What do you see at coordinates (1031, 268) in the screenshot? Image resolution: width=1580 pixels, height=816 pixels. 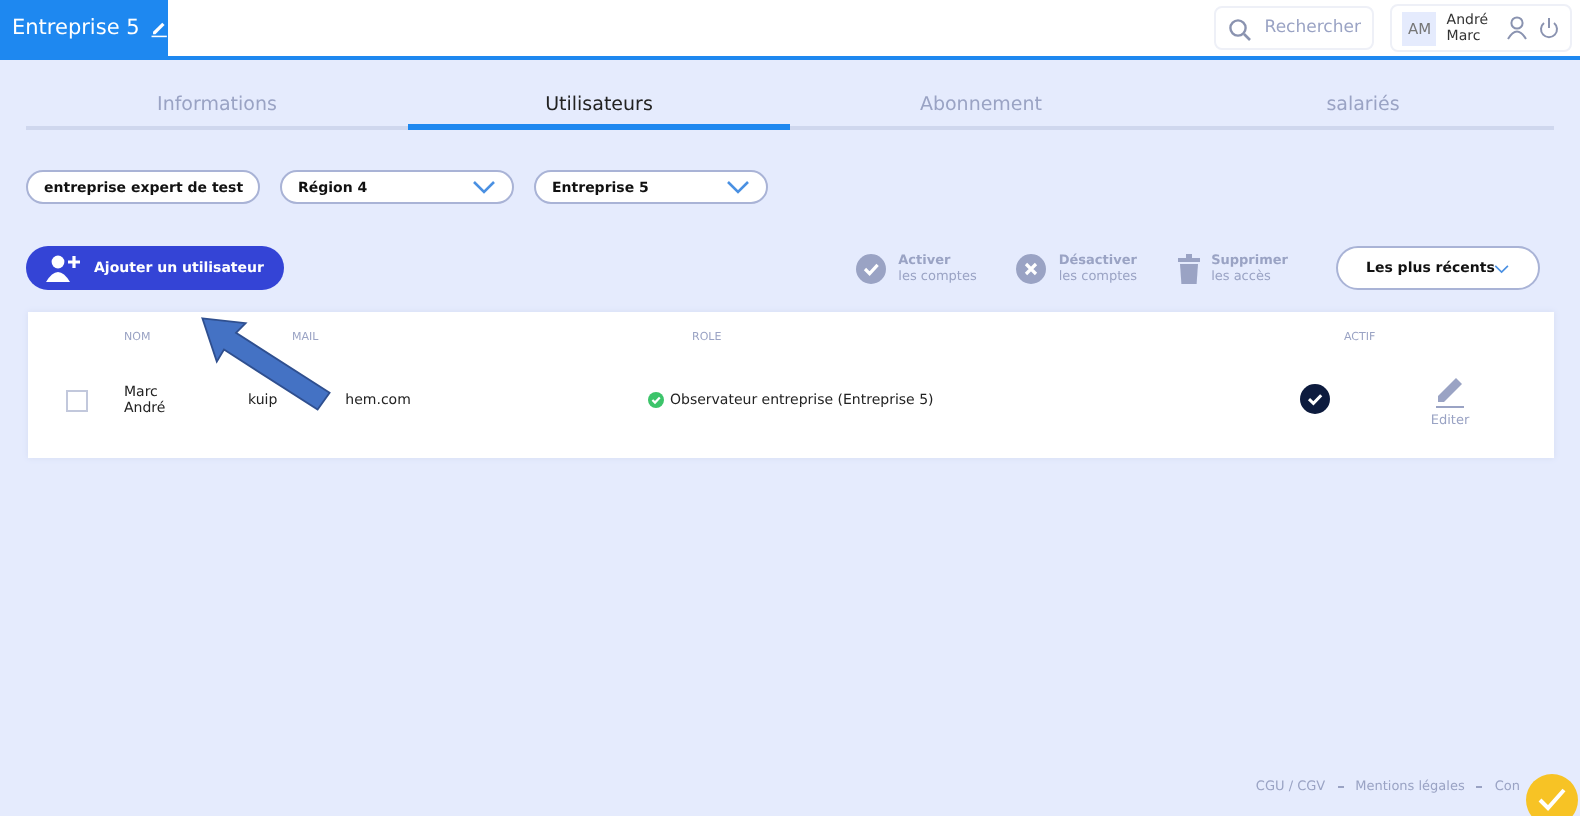 I see `cross-circle-icon` at bounding box center [1031, 268].